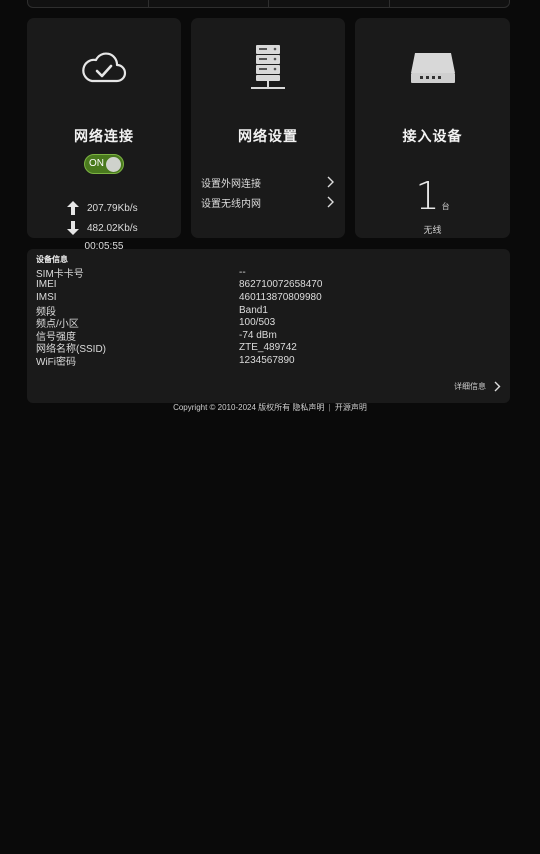 The width and height of the screenshot is (540, 854). I want to click on download-rate: 482.02Kb/s, so click(112, 228).